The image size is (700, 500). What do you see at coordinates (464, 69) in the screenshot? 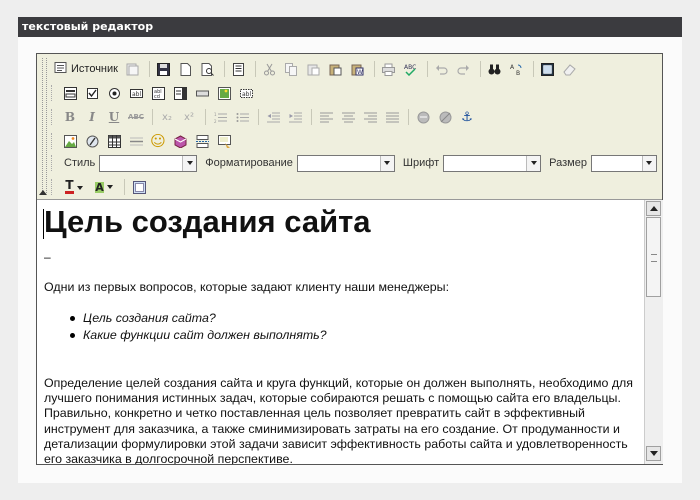
I see `redo-button` at bounding box center [464, 69].